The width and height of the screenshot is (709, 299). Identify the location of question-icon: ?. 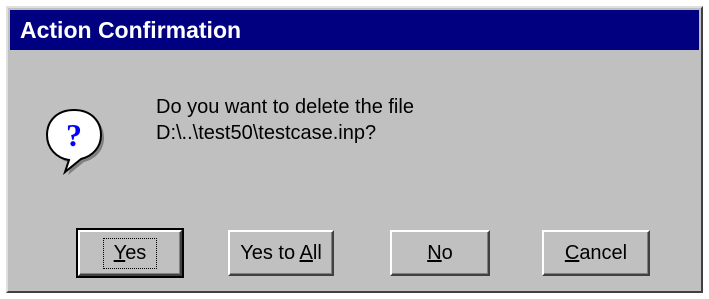
(74, 141).